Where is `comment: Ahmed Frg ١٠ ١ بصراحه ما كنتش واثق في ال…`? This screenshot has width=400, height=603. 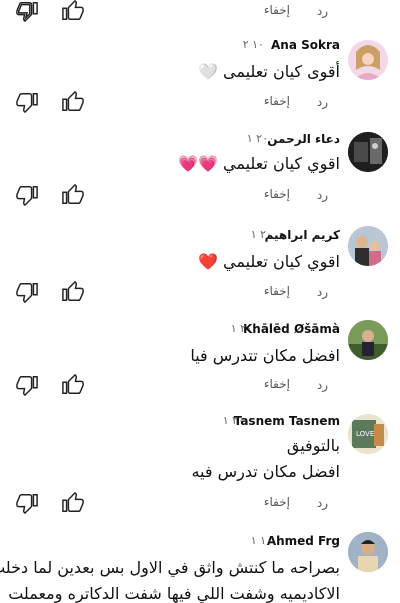 comment: Ahmed Frg ١٠ ١ بصراحه ما كنتش واثق في ال… is located at coordinates (200, 566).